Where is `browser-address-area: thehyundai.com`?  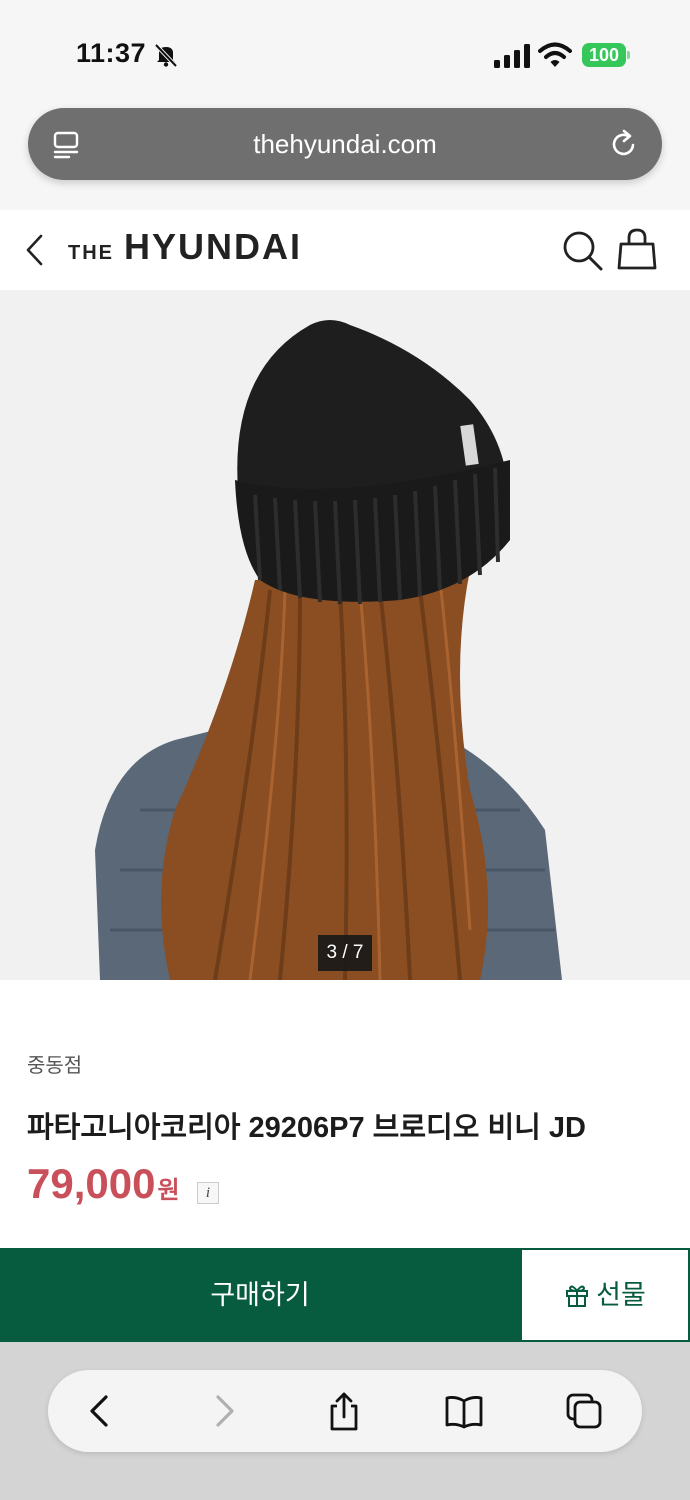 browser-address-area: thehyundai.com is located at coordinates (345, 155).